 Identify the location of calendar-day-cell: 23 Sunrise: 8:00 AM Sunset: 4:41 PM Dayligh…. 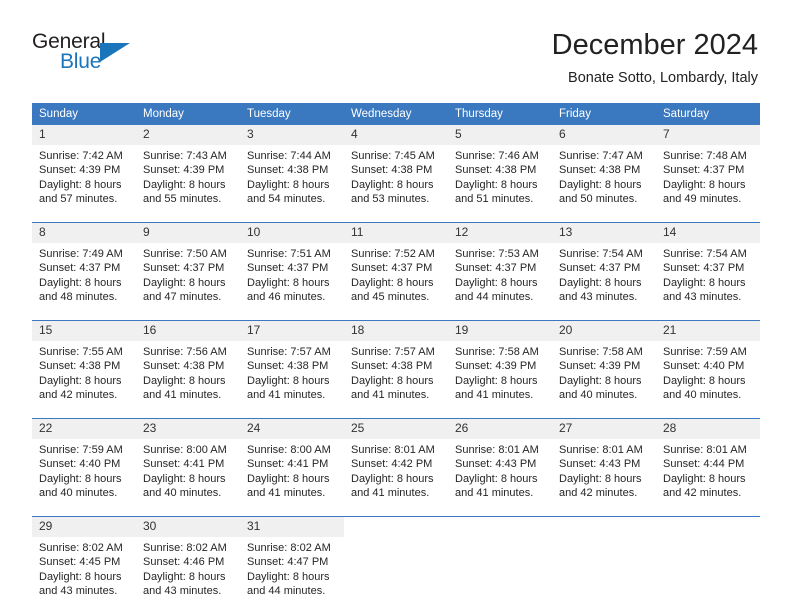
(188, 463).